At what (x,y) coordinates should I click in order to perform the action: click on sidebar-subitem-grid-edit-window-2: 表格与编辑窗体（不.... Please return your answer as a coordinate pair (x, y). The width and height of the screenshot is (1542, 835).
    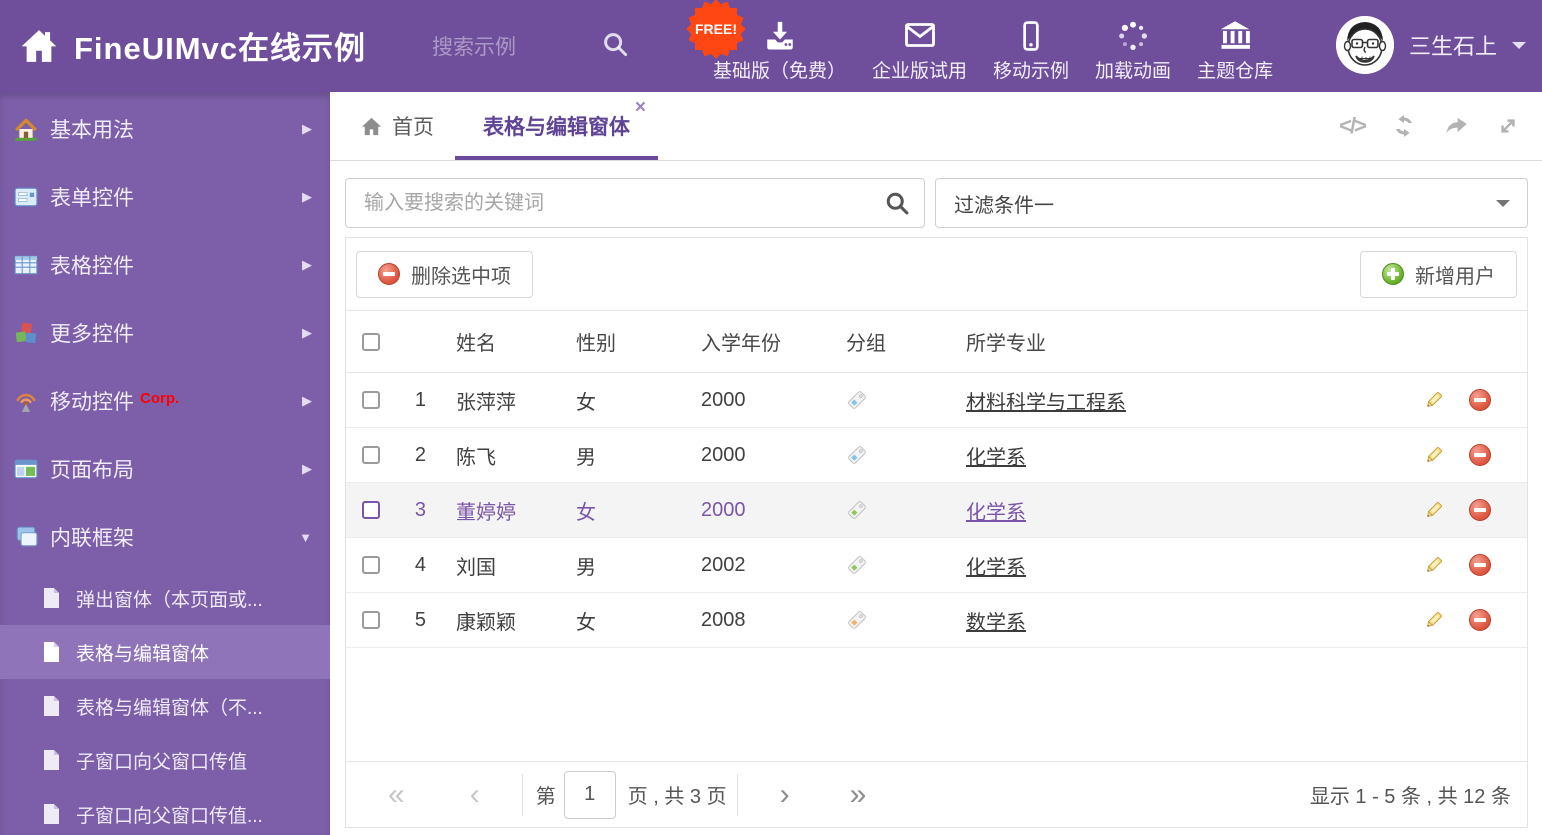
    Looking at the image, I should click on (165, 706).